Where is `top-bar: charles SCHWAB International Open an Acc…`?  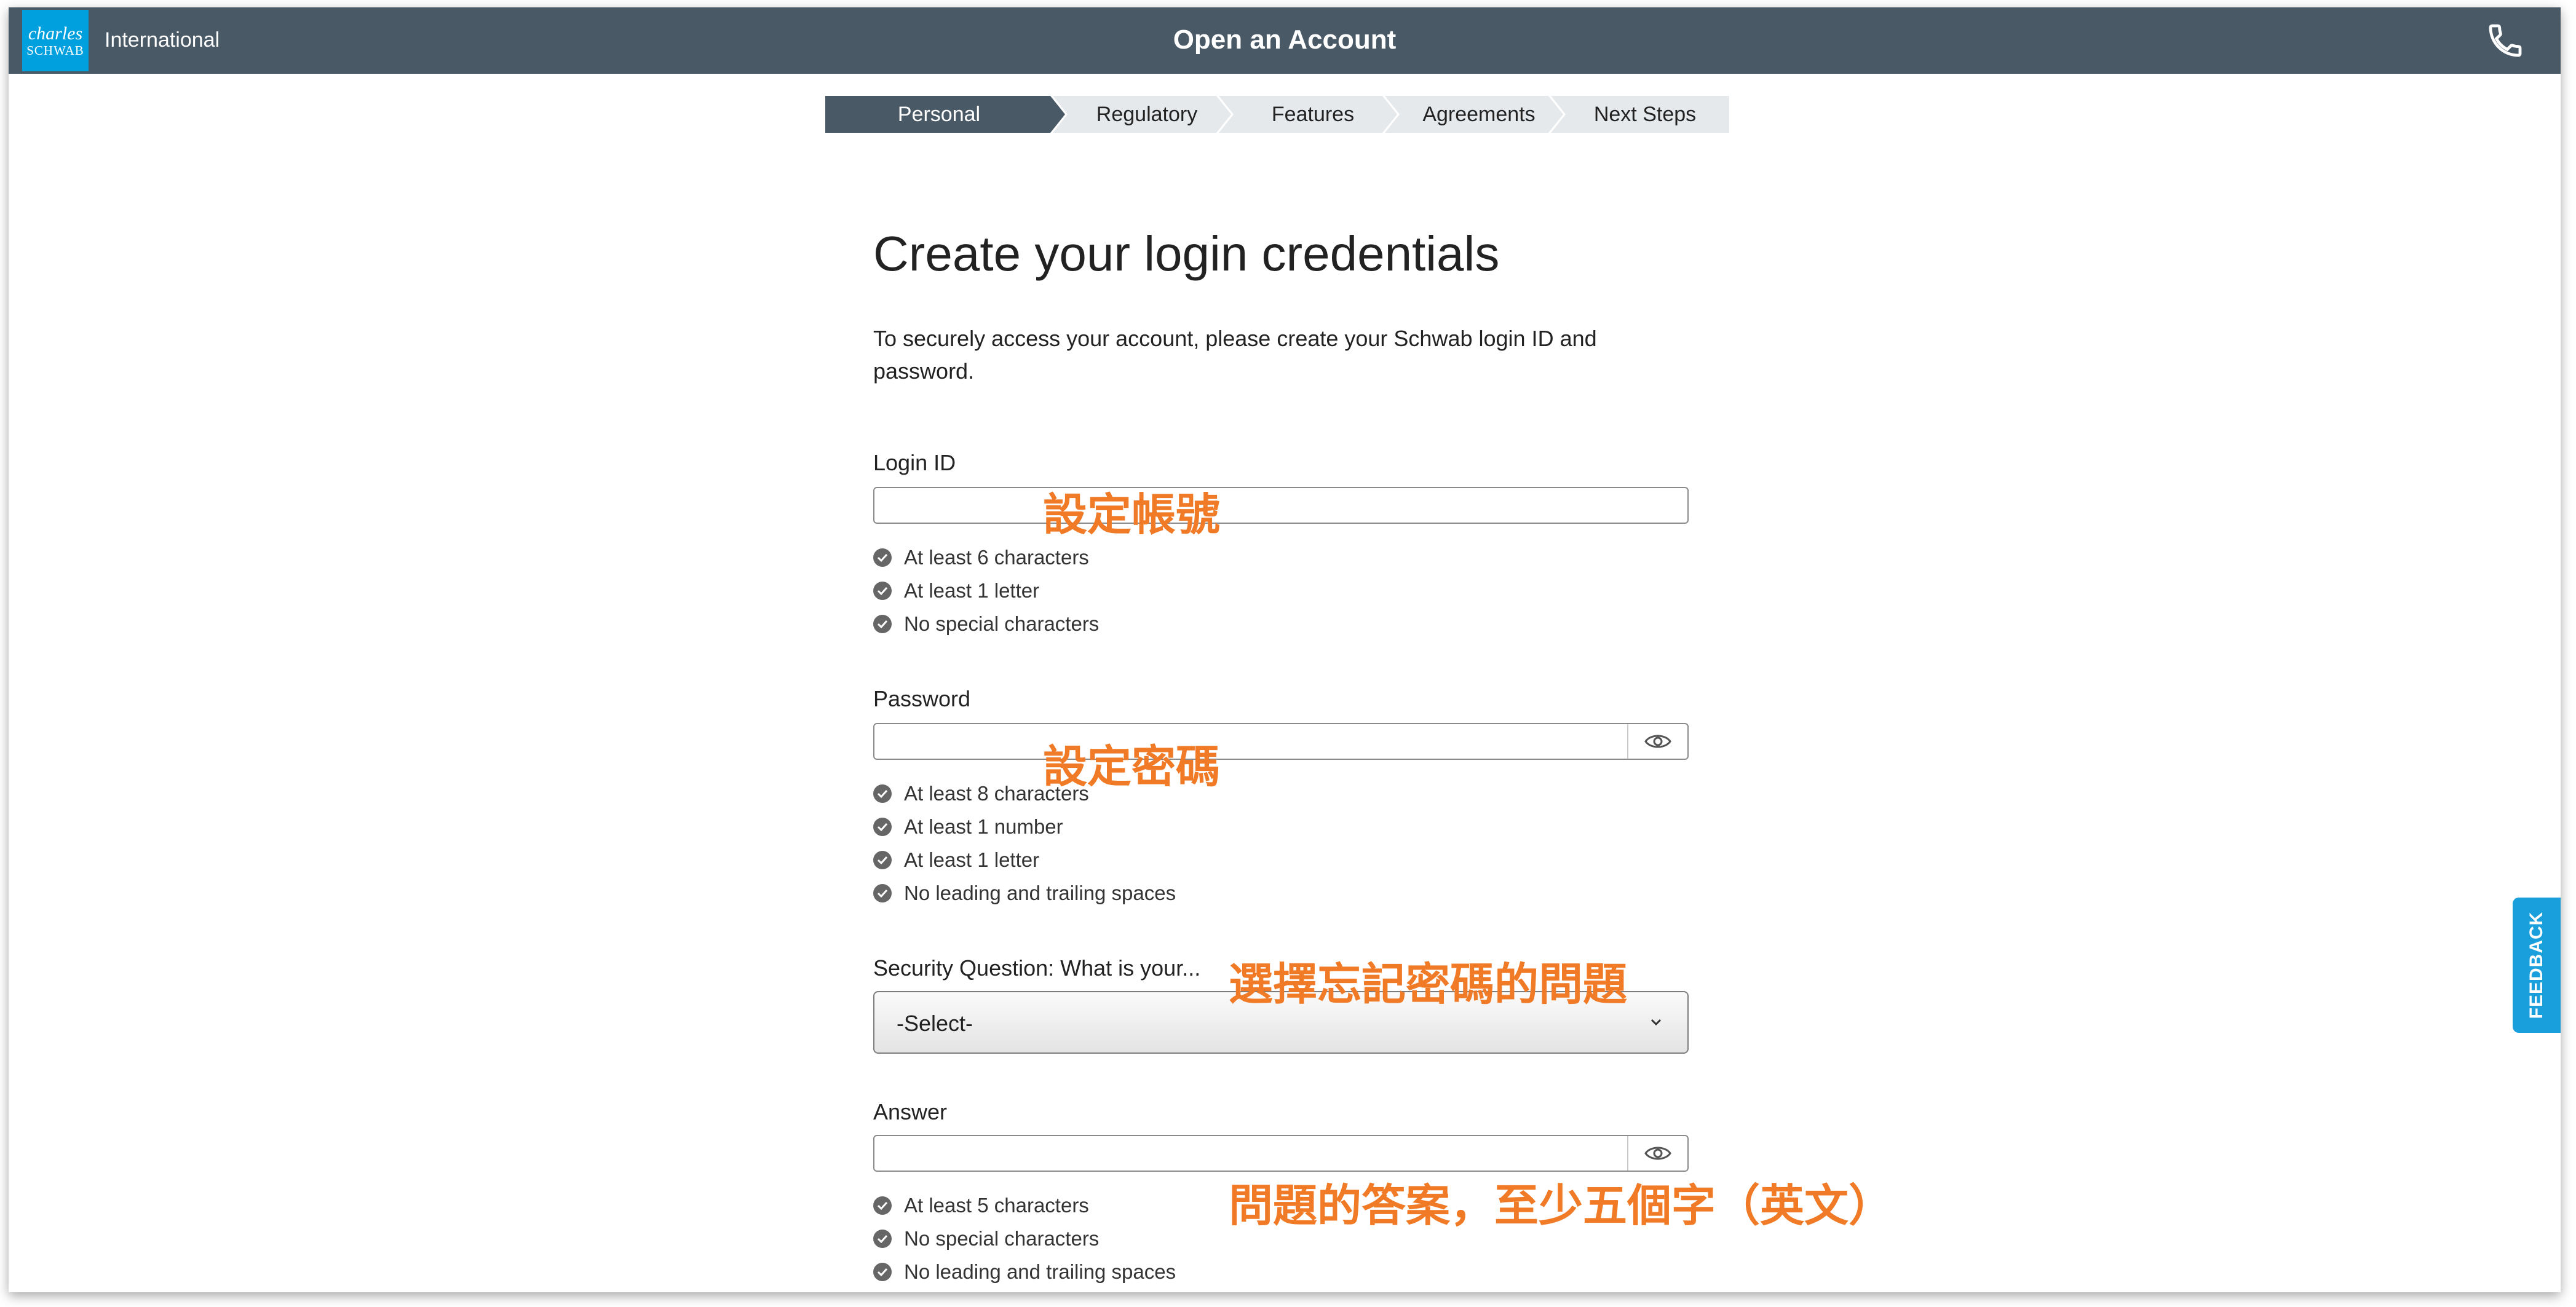
top-bar: charles SCHWAB International Open an Acc… is located at coordinates (1285, 41).